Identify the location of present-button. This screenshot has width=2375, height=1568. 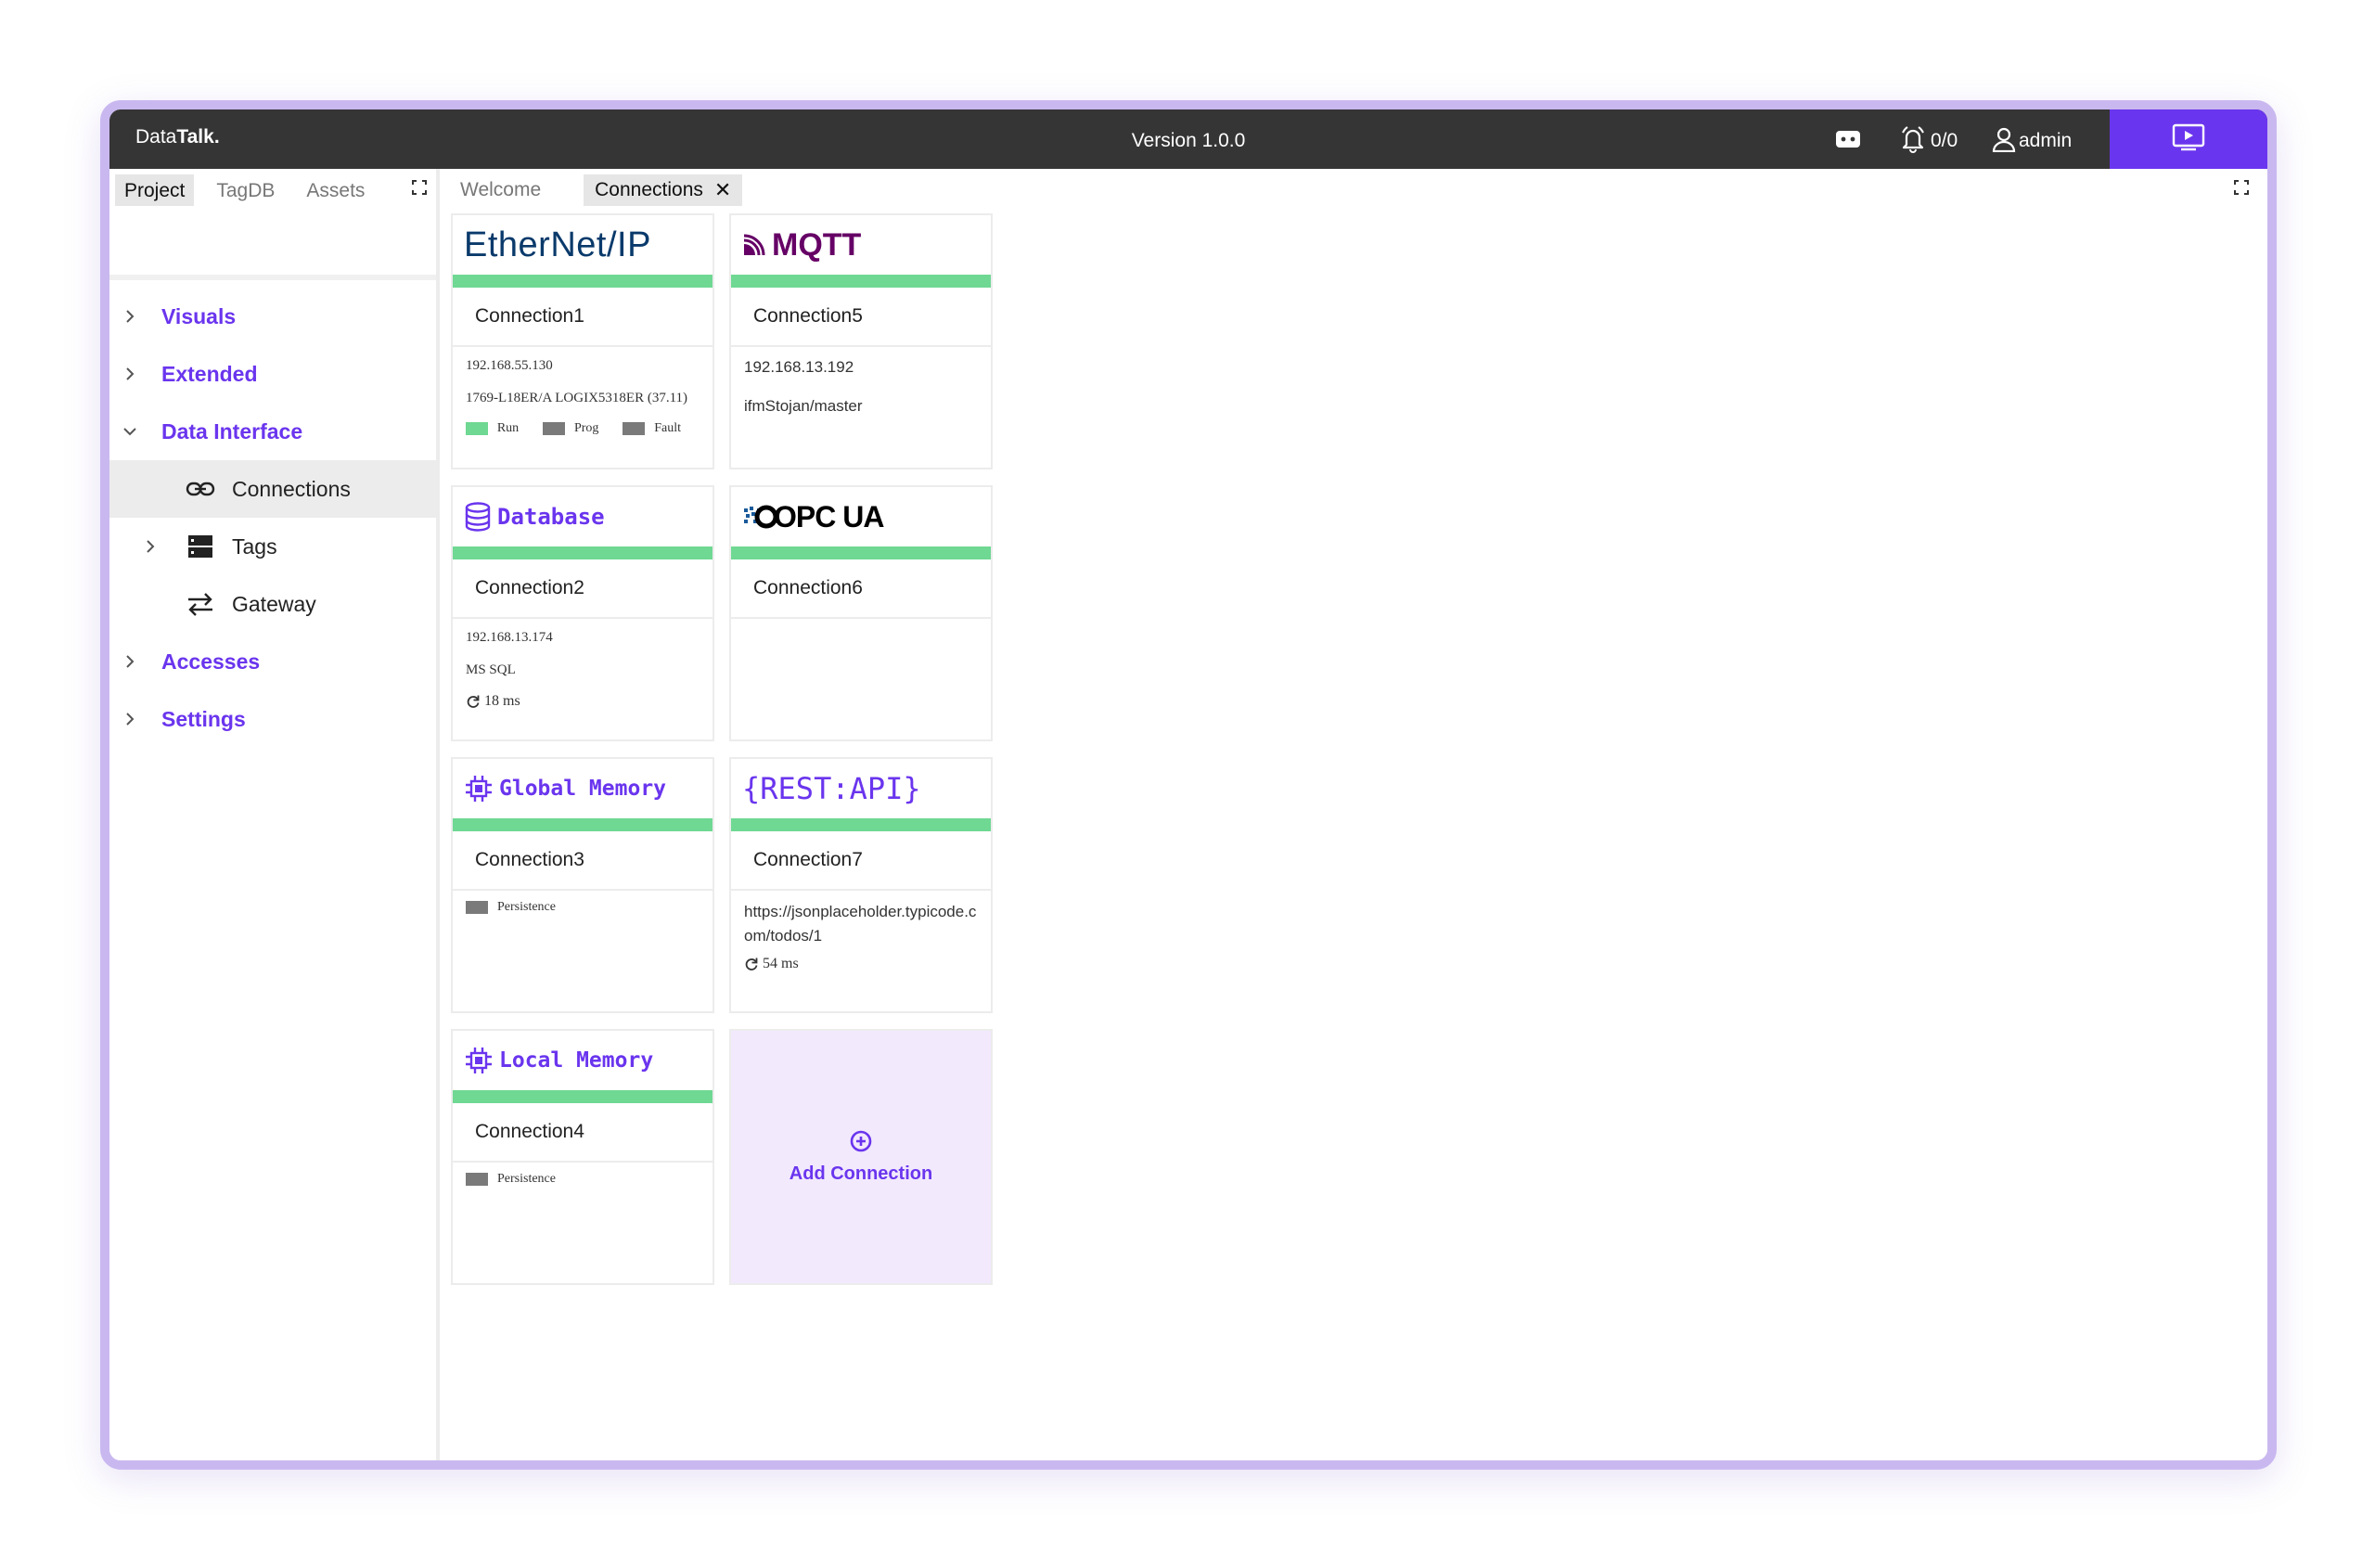
(2188, 139).